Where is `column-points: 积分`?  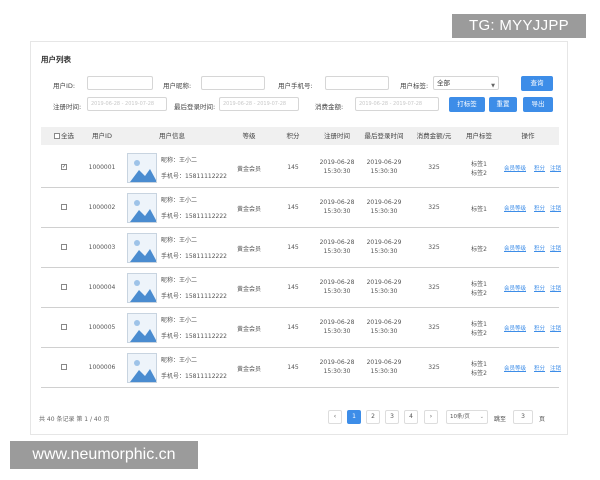 column-points: 积分 is located at coordinates (293, 136).